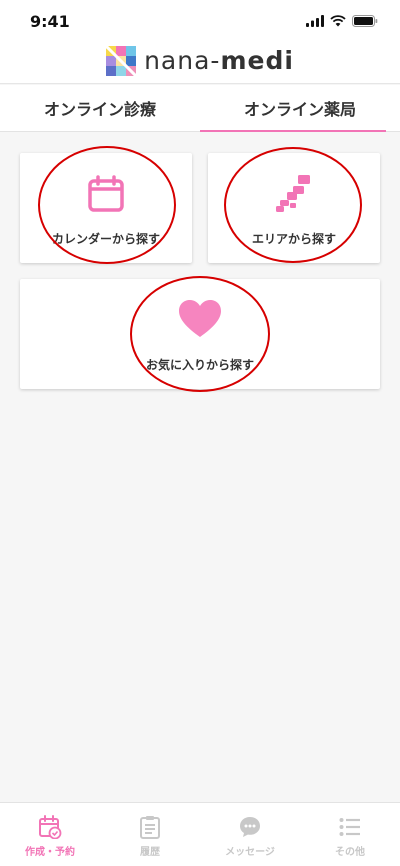 The image size is (400, 866). I want to click on list-icon, so click(349, 827).